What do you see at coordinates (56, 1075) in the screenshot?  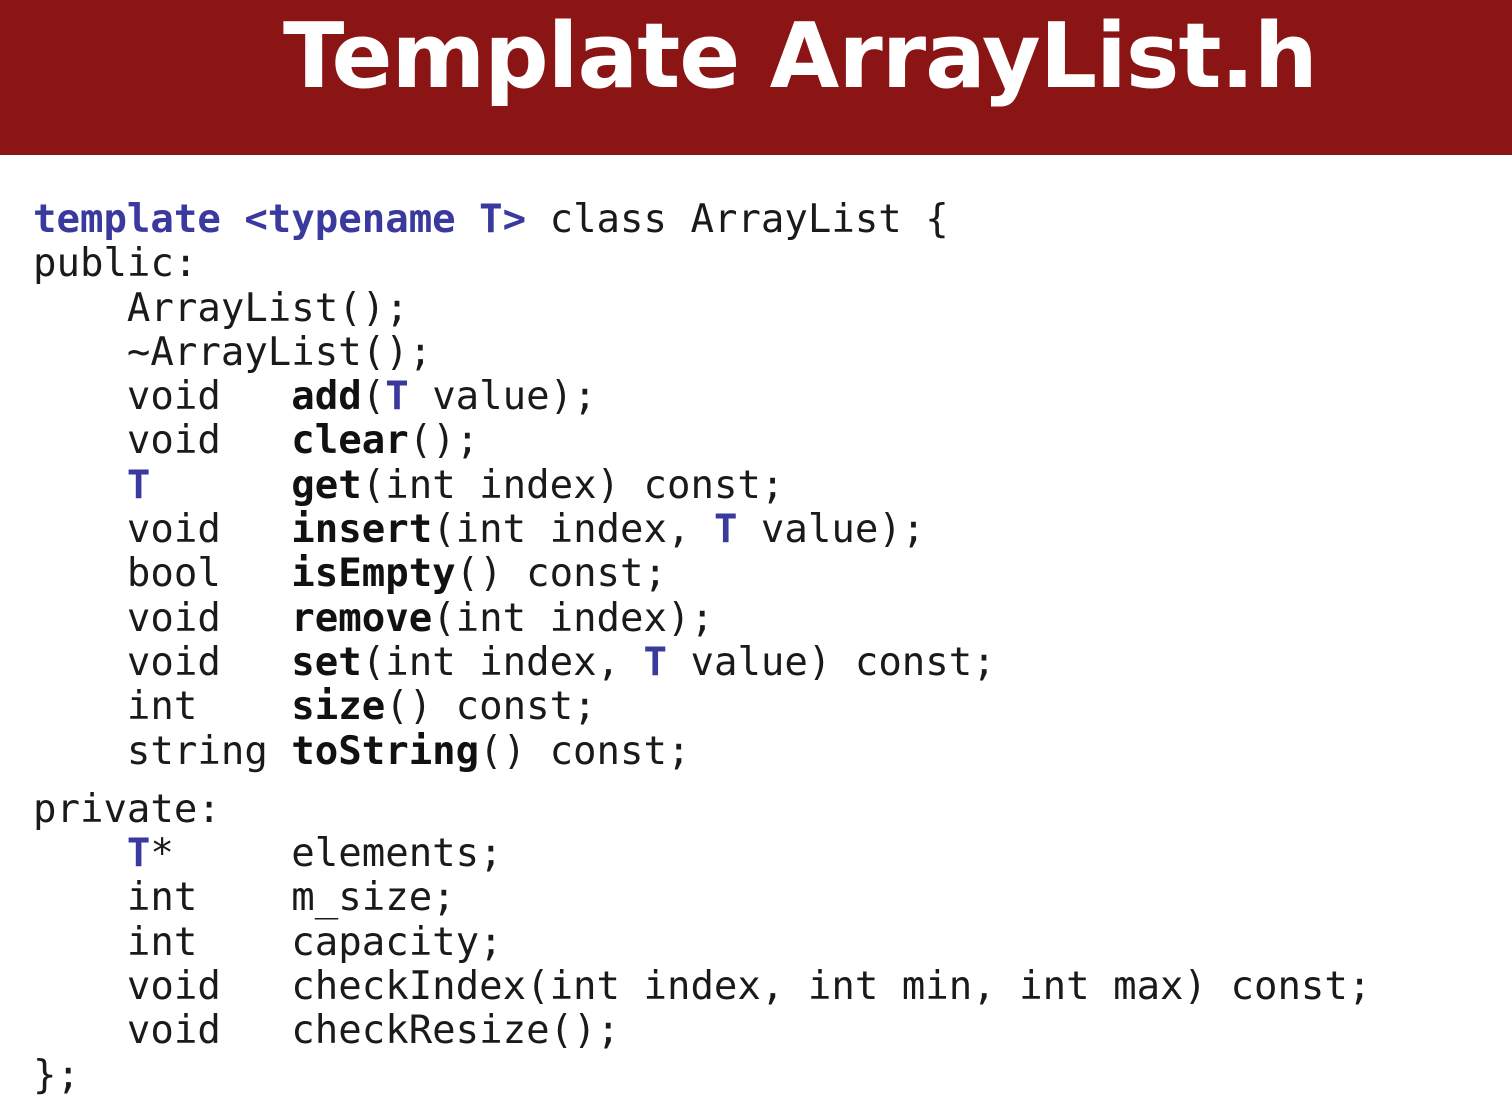 I see `code-line-closing-brace: };` at bounding box center [56, 1075].